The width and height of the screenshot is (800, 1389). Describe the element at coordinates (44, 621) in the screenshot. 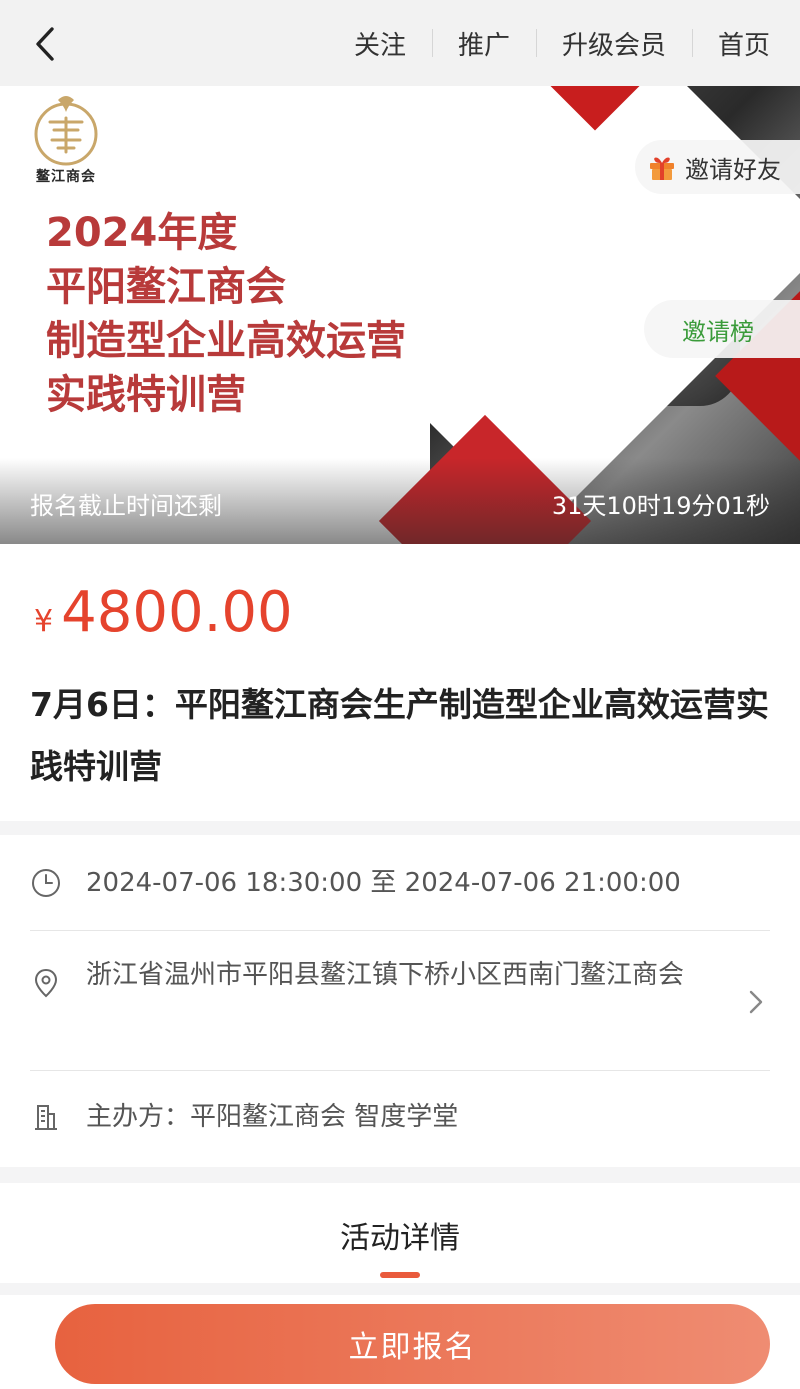

I see `currency-symbol: ¥` at that location.